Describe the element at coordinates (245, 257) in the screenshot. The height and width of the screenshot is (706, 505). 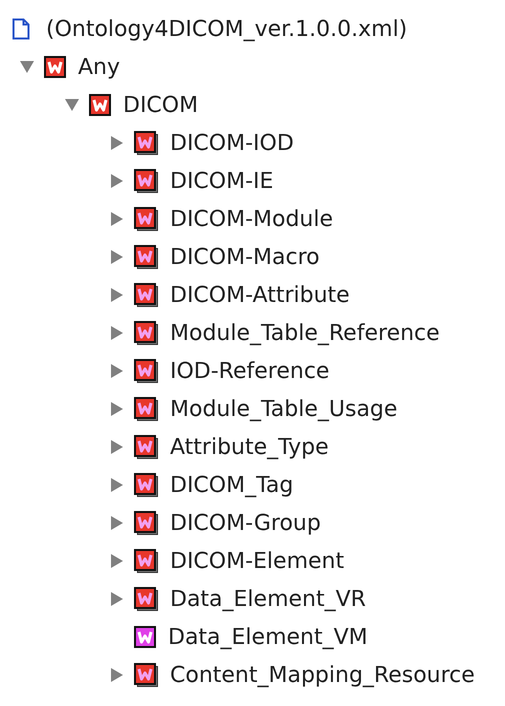
I see `tree-item-label: DICOM-Macro` at that location.